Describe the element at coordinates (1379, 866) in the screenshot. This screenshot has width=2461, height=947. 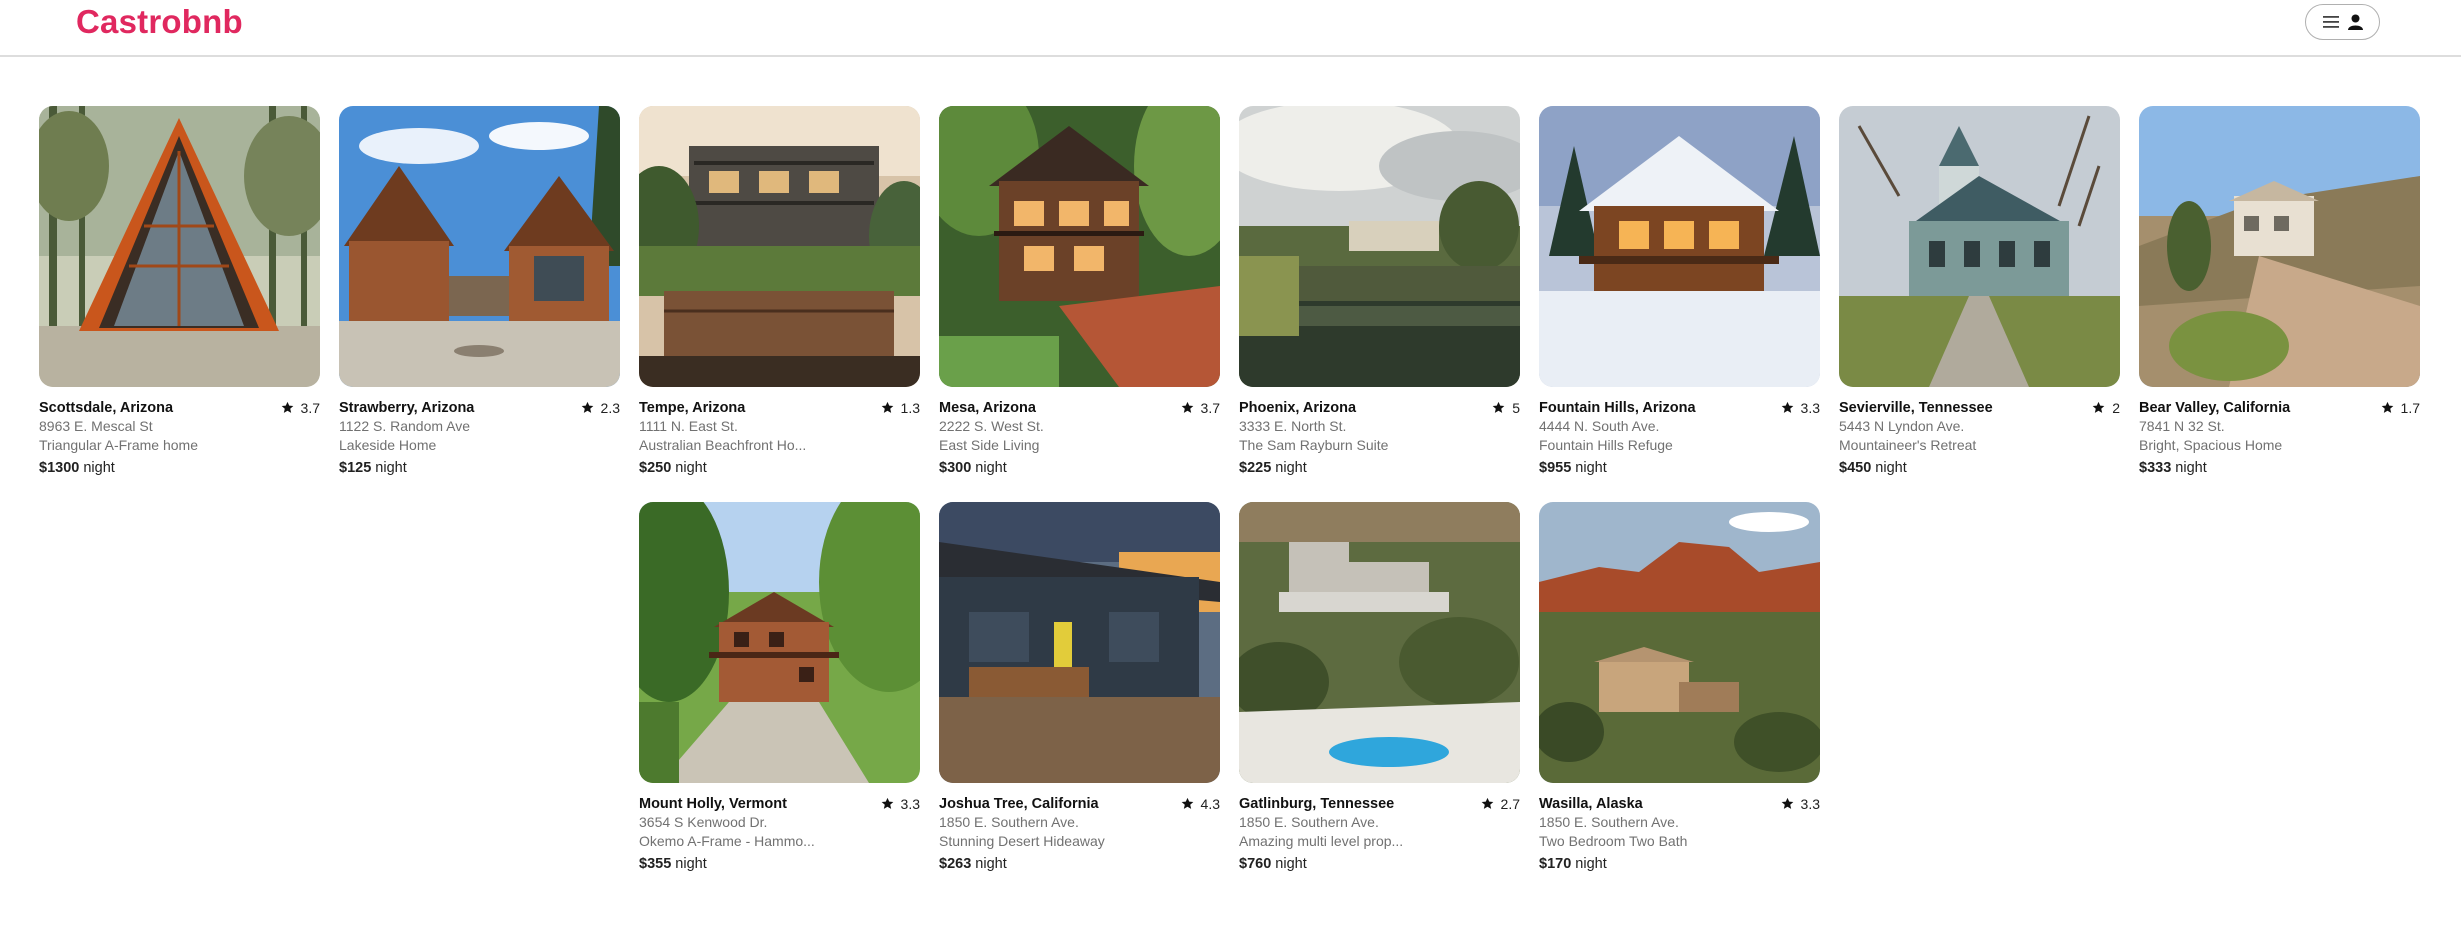
I see `listing-price-row: $760 night` at that location.